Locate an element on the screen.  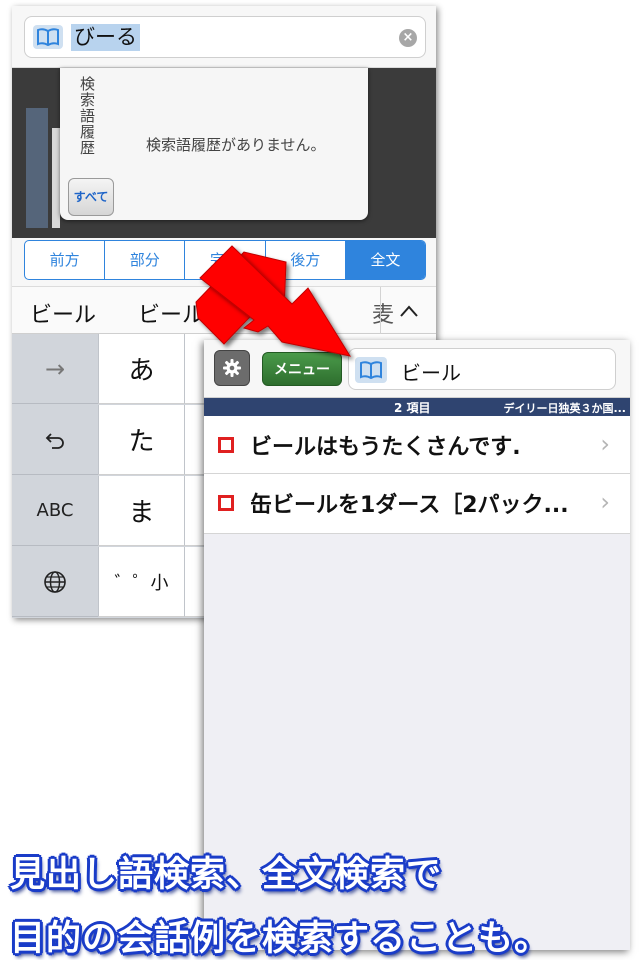
result-row: ビールはもうたくさんです. › is located at coordinates (417, 445).